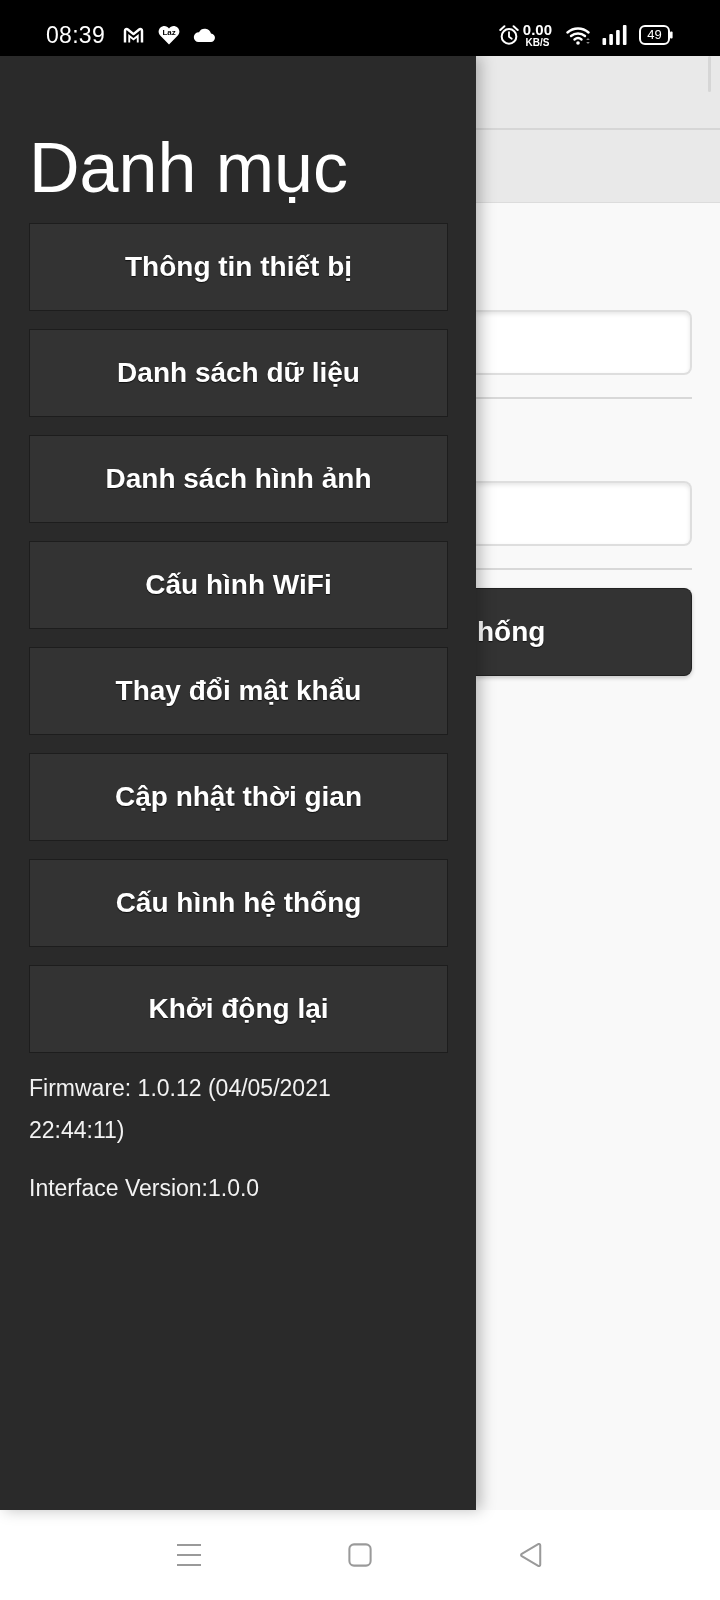 Image resolution: width=720 pixels, height=1600 pixels. I want to click on alarm-clock-icon, so click(508, 35).